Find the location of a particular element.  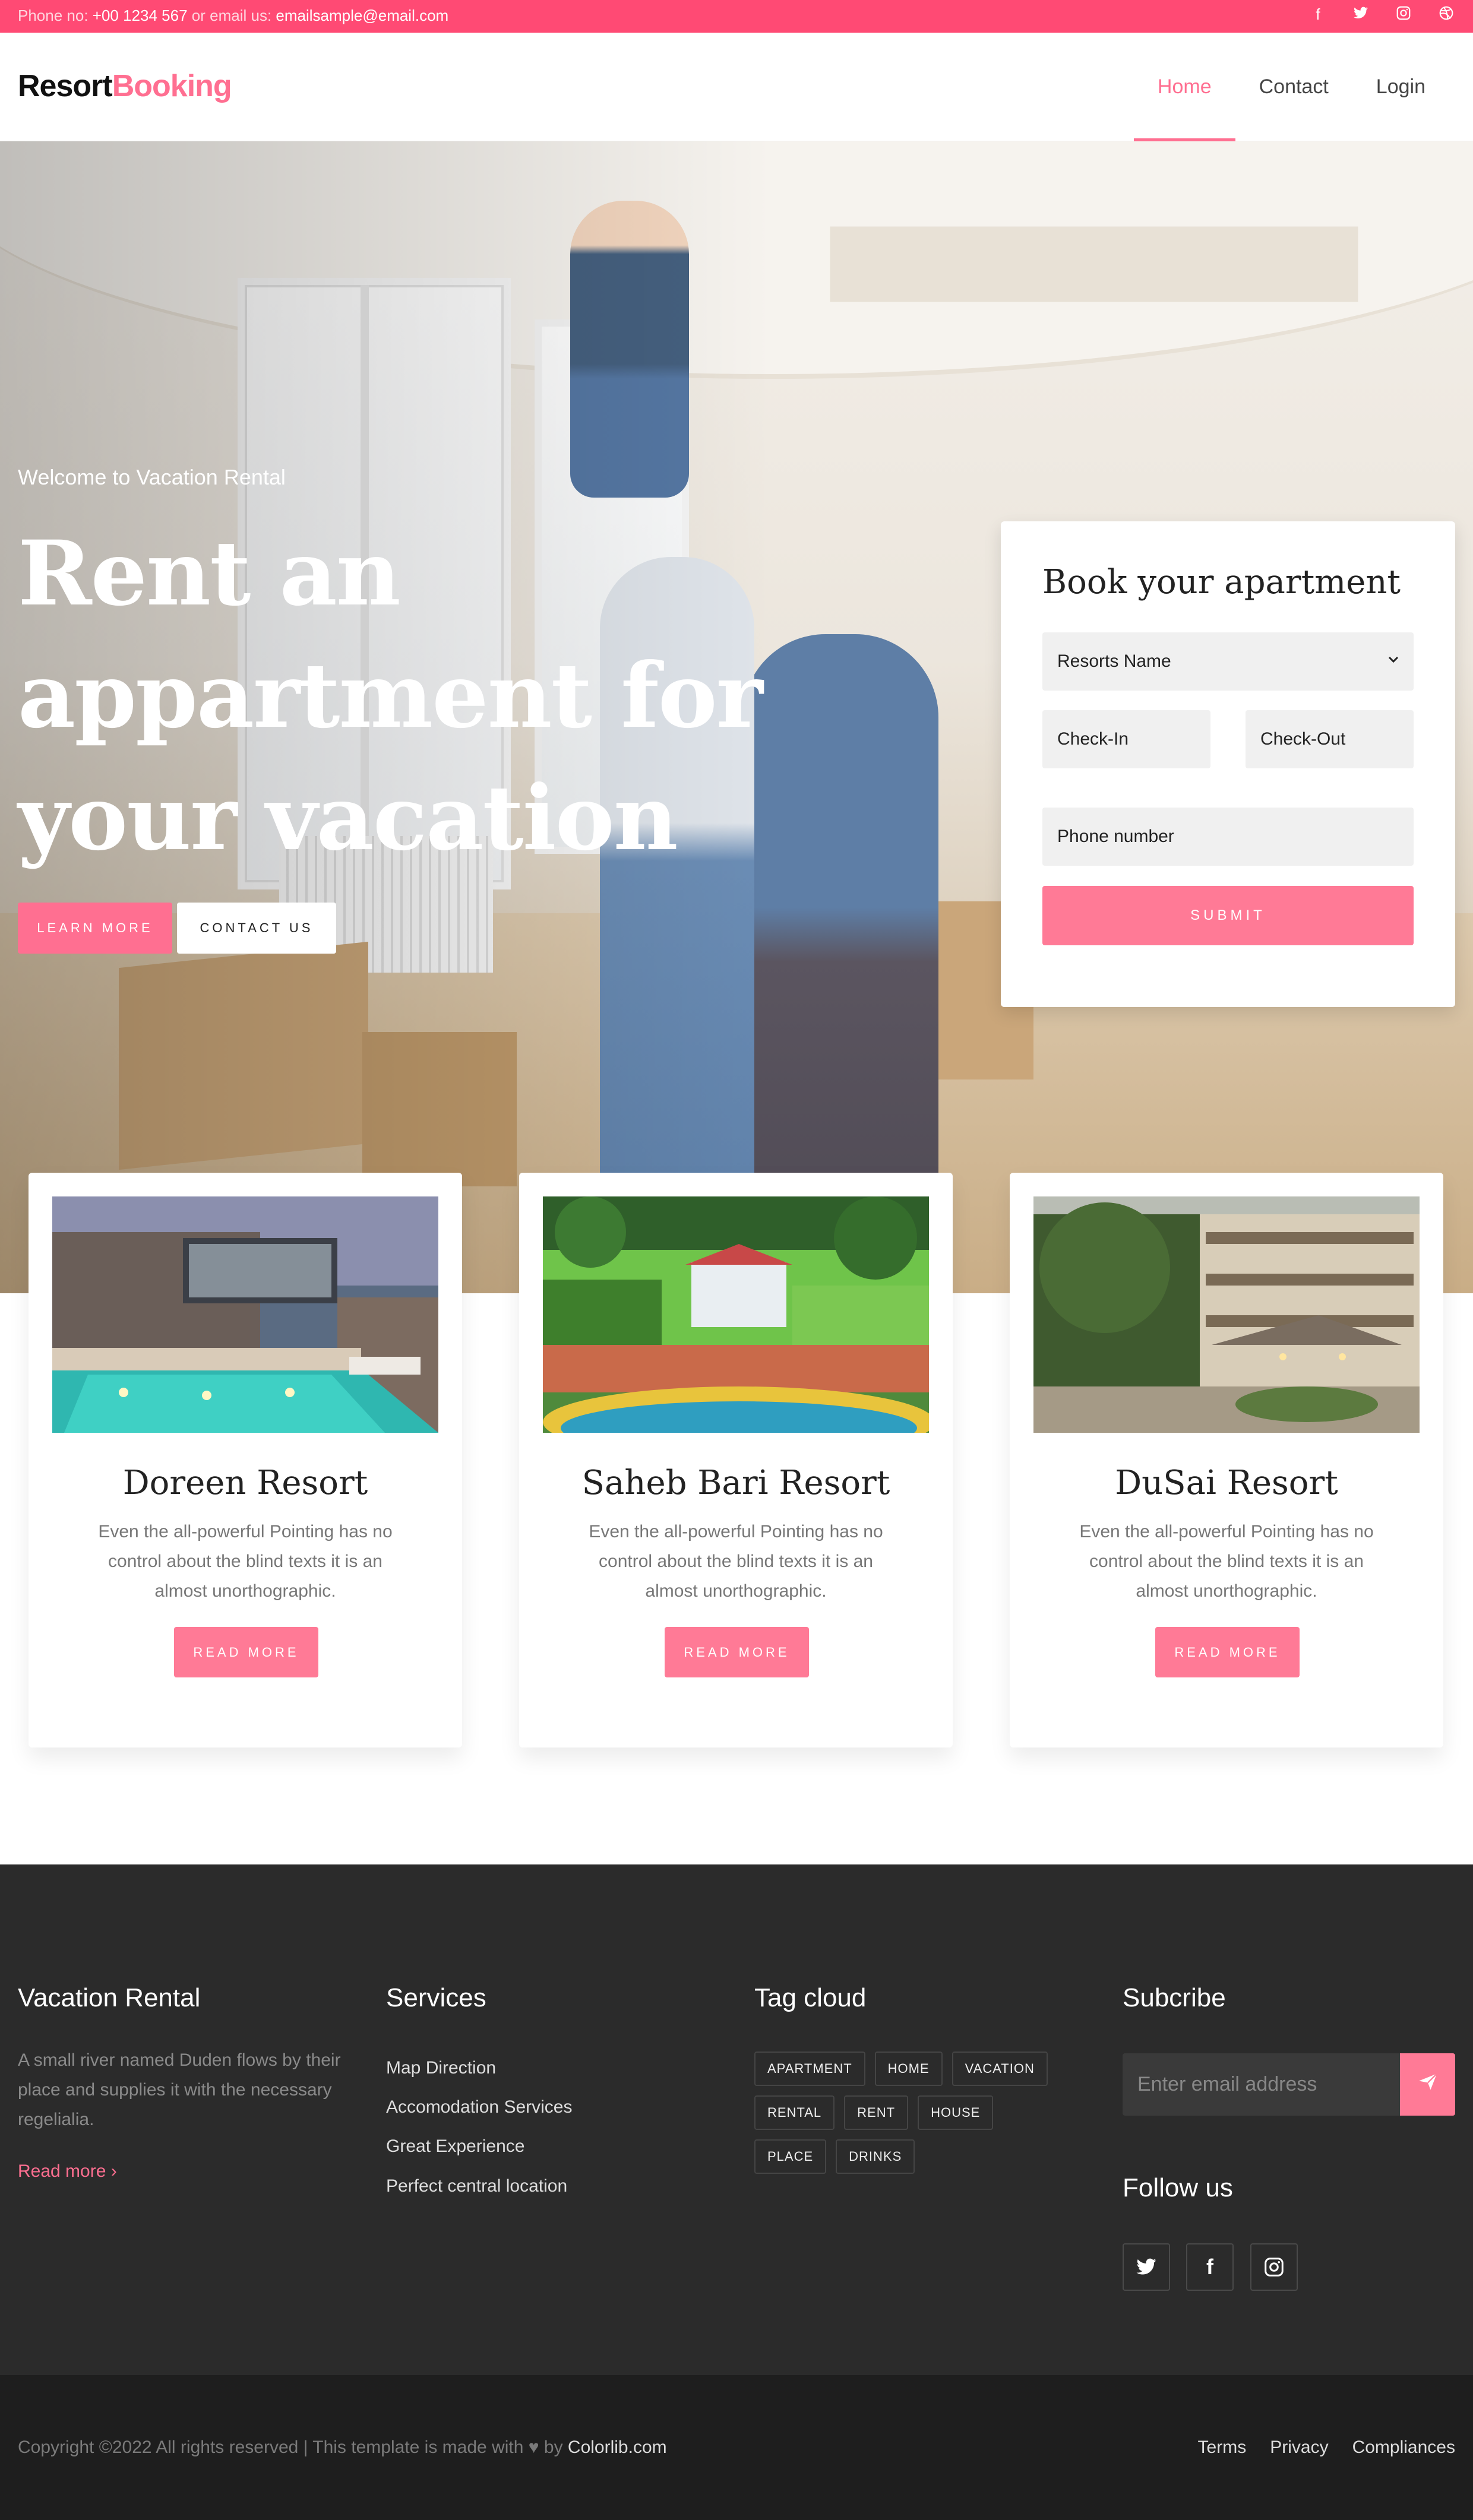

hero-headline-line: appartment for is located at coordinates (390, 696).